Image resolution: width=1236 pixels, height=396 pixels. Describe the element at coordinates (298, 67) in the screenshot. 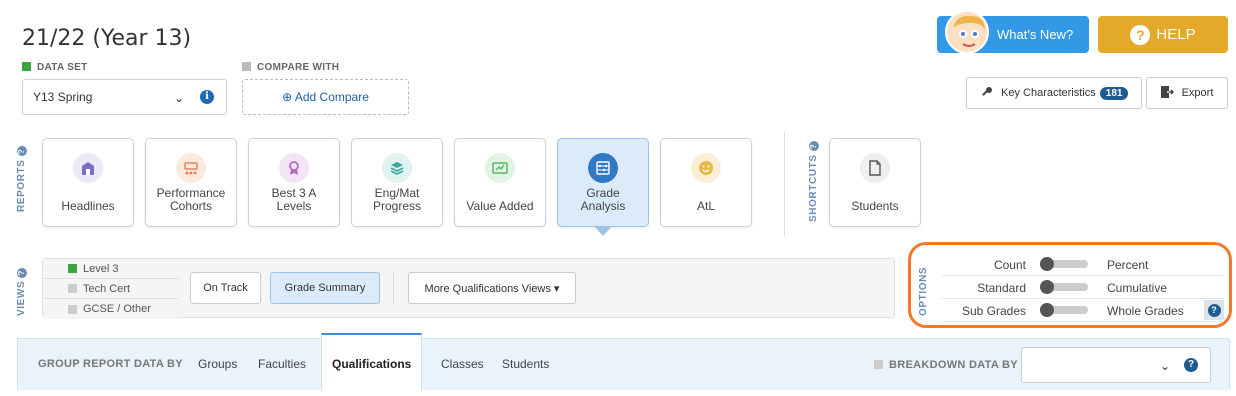

I see `compare-label-text: COMPARE WITH` at that location.